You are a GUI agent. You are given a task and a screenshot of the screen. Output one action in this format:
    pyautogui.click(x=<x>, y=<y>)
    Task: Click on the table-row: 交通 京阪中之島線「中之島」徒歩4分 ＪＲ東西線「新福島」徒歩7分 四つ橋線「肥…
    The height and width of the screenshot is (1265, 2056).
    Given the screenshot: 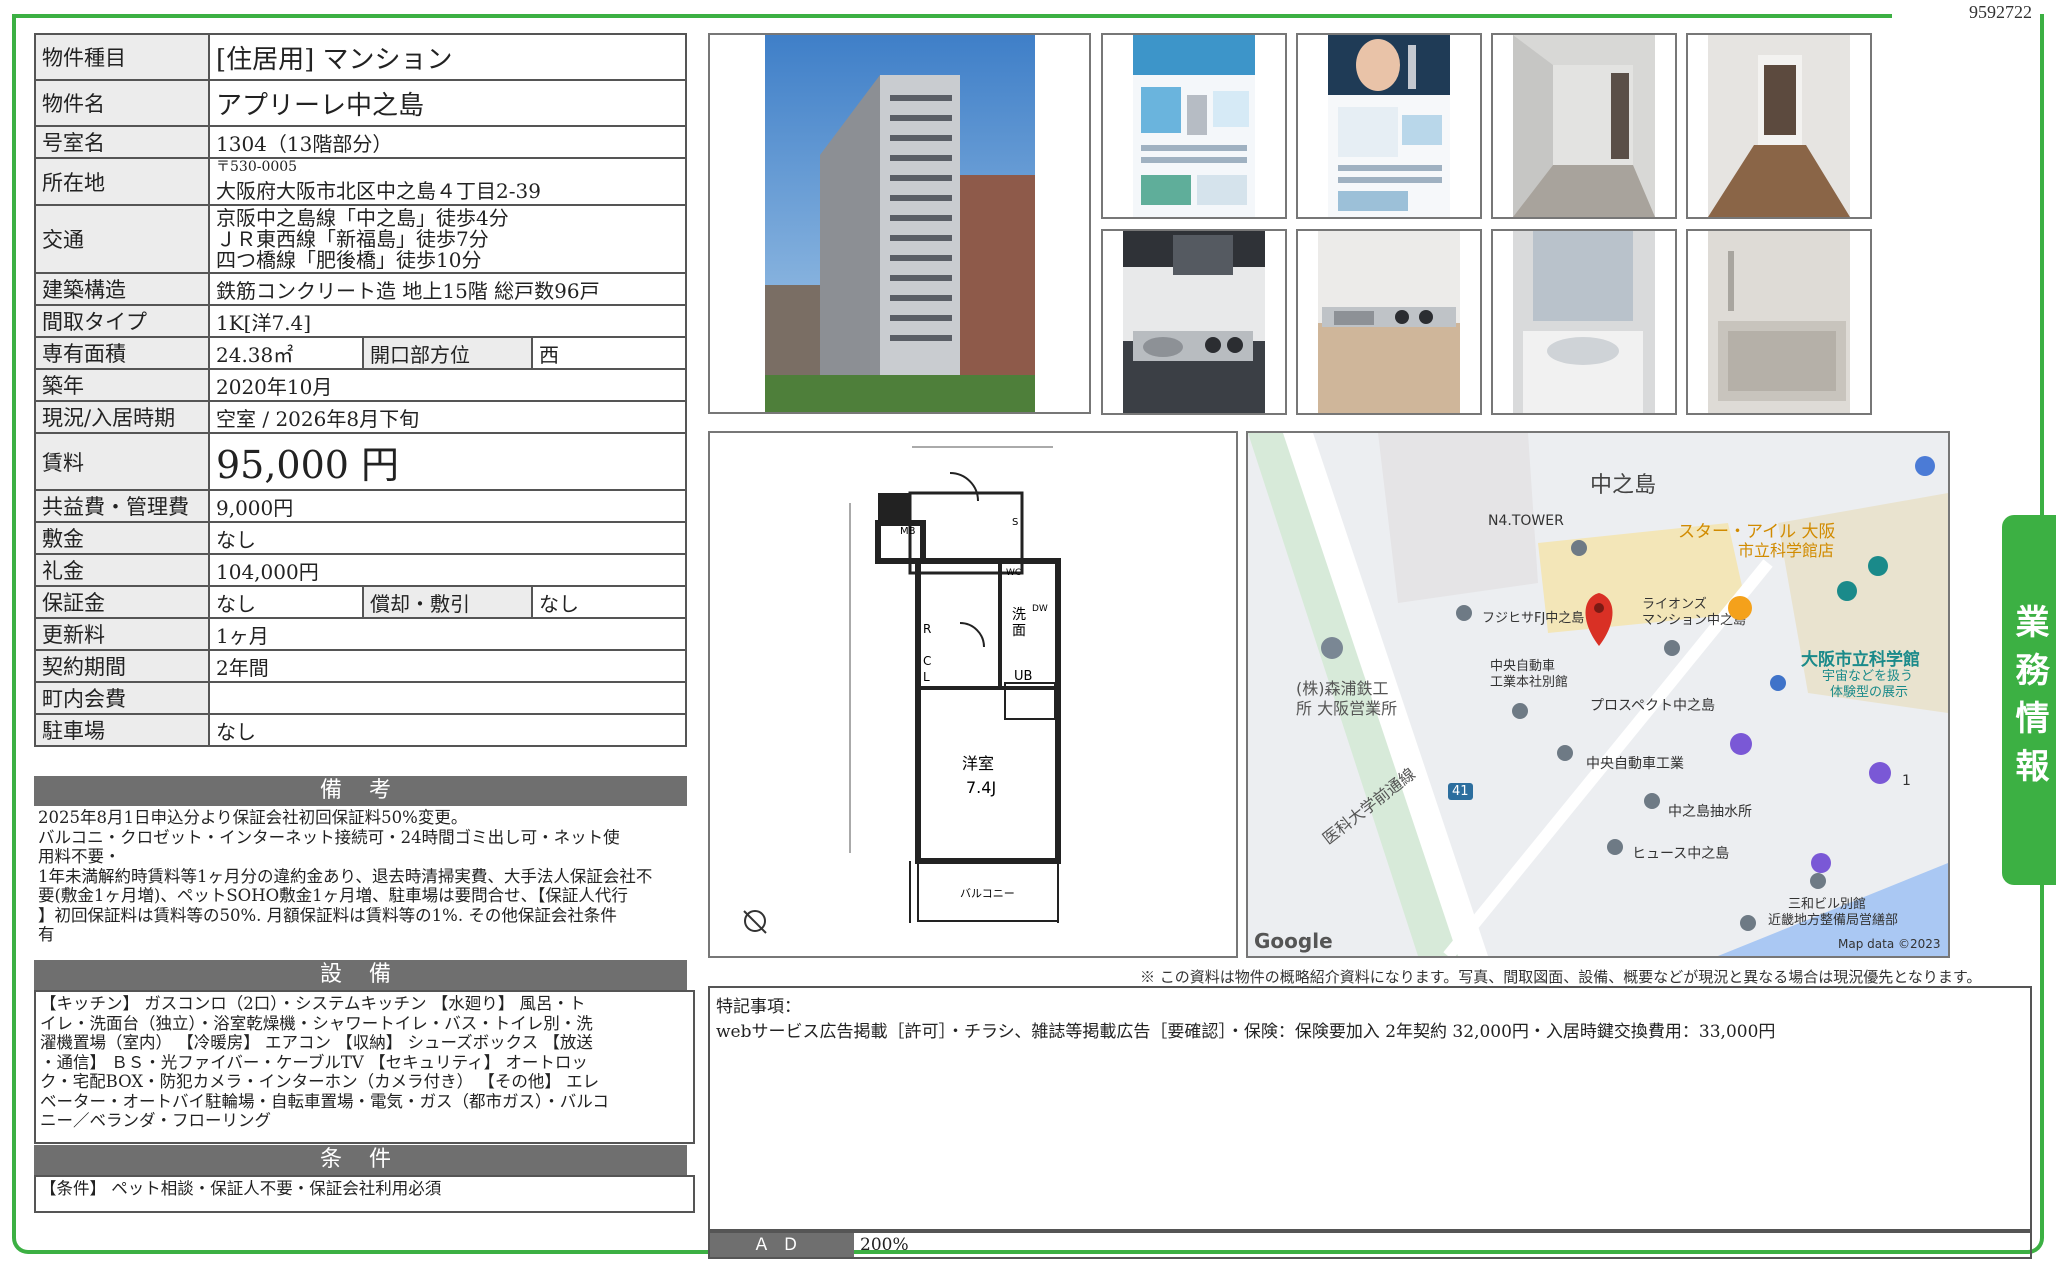 What is the action you would take?
    pyautogui.click(x=360, y=239)
    